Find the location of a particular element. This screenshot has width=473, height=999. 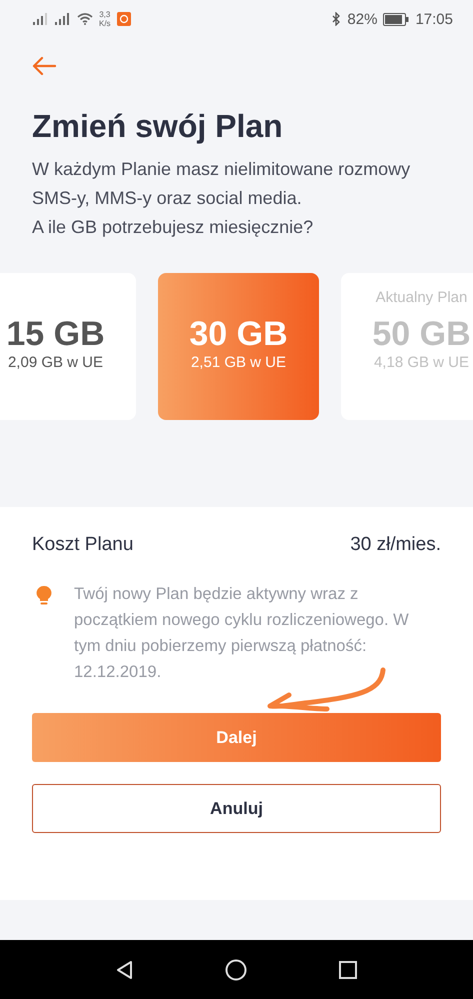

page-title: Zmień swój Plan is located at coordinates (158, 126).